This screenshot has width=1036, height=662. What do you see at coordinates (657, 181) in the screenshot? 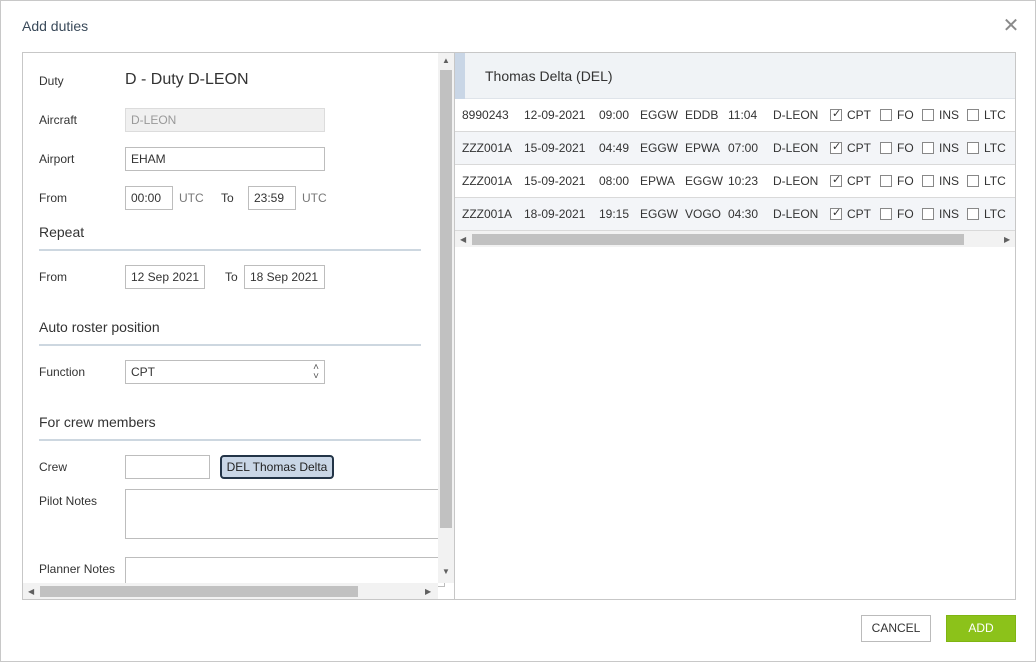
I see `duty-origin: EPWA` at bounding box center [657, 181].